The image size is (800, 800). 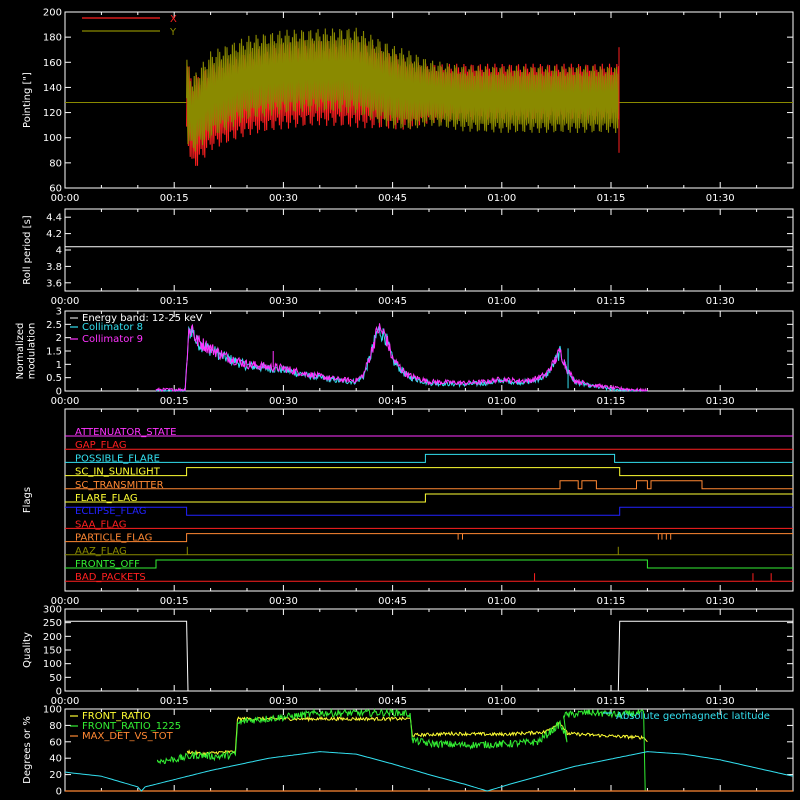 What do you see at coordinates (52, 651) in the screenshot?
I see `y-tick-label: 150` at bounding box center [52, 651].